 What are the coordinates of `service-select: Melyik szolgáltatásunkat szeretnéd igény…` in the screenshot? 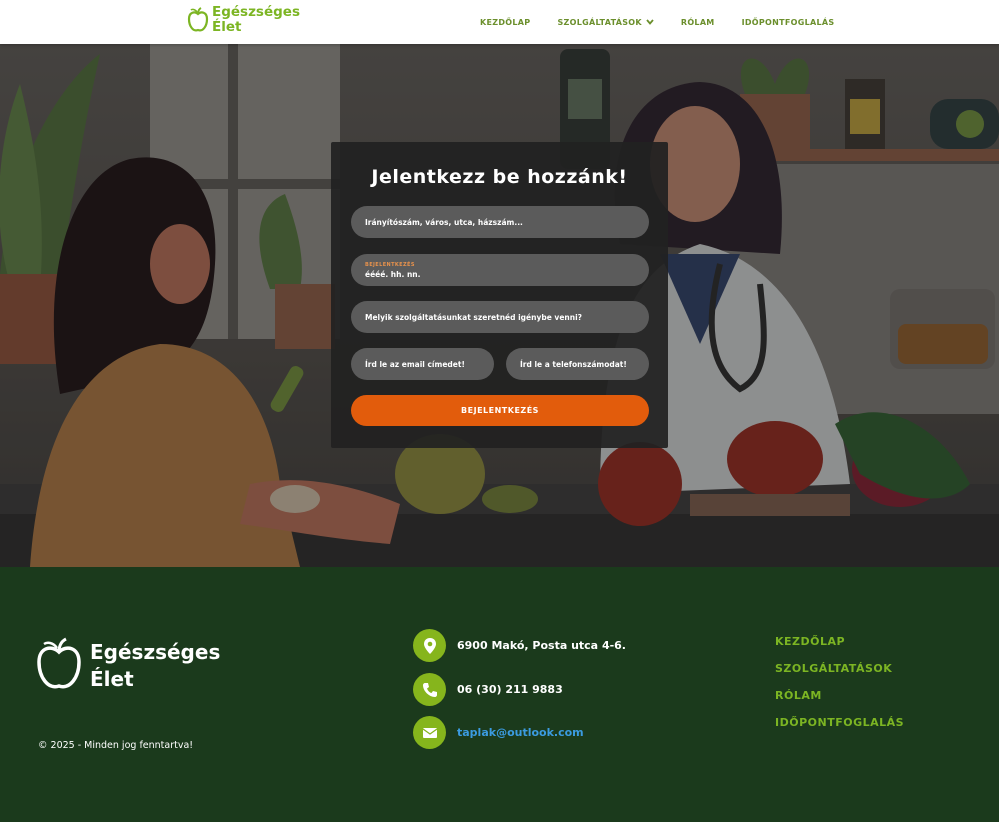 It's located at (500, 317).